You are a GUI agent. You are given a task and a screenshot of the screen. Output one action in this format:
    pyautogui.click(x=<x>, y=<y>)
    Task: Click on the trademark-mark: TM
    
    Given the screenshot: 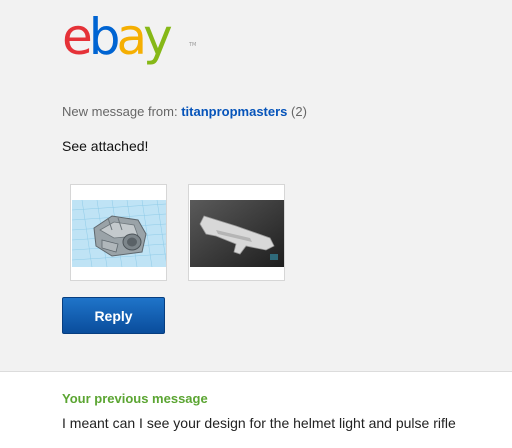 What is the action you would take?
    pyautogui.click(x=193, y=45)
    